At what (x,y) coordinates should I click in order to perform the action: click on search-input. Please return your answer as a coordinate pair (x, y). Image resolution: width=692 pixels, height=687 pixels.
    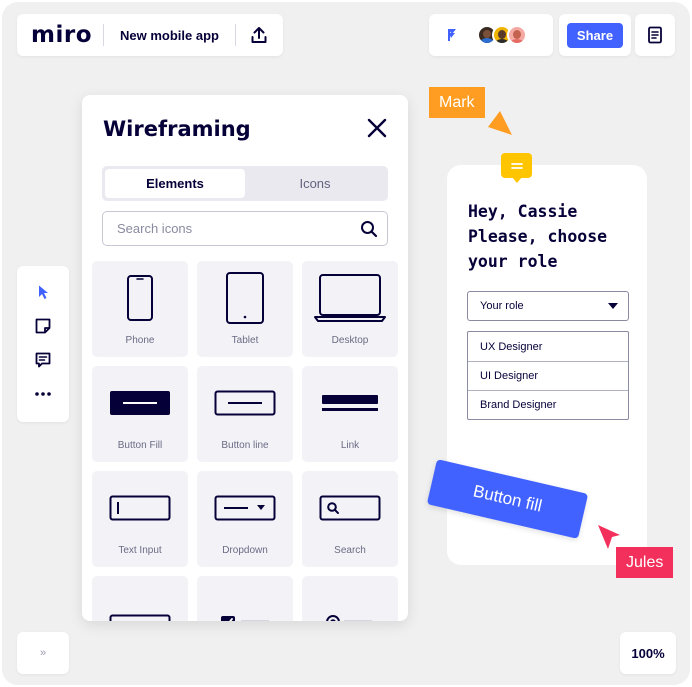
    Looking at the image, I should click on (227, 228).